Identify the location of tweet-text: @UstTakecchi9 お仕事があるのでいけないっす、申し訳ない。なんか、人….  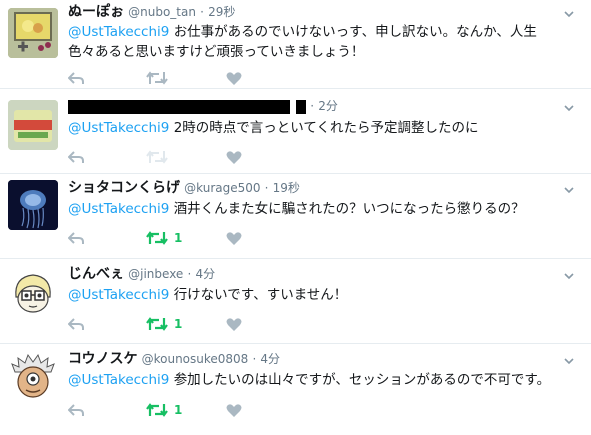
(323, 42).